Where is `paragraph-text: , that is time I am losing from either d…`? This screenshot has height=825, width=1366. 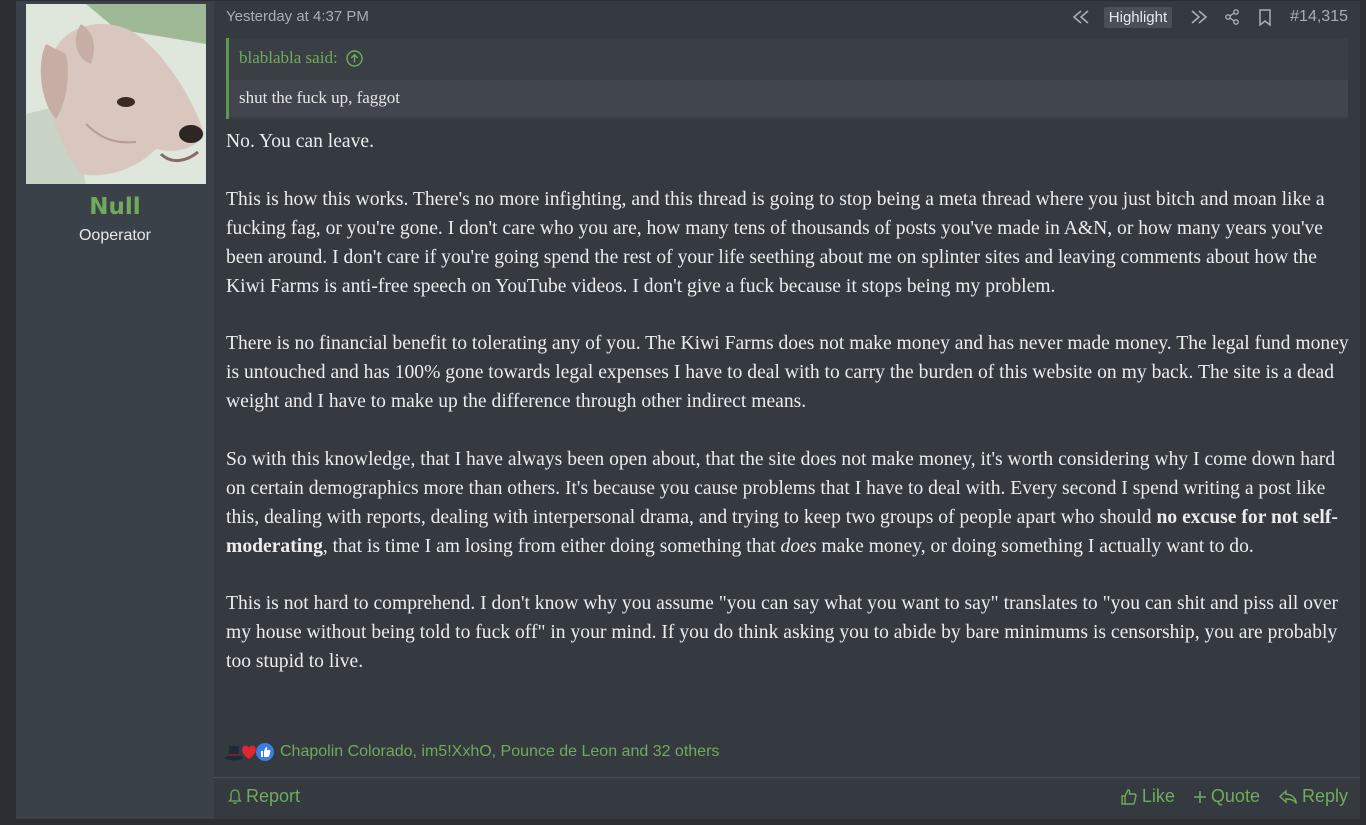
paragraph-text: , that is time I am losing from either d… is located at coordinates (551, 546).